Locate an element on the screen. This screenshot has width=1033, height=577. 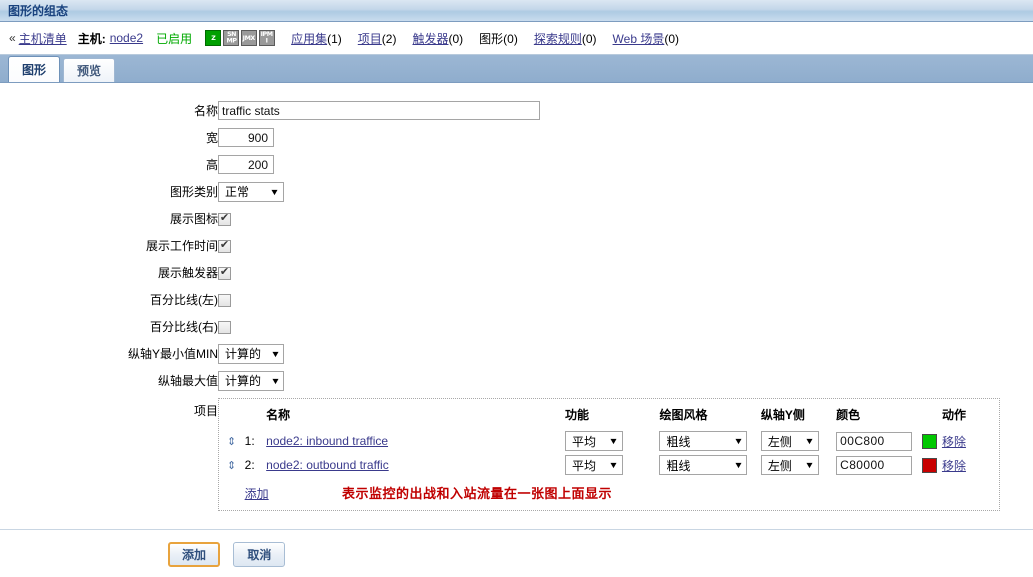
form-row-ymax: 纵轴最大值 计算的 ▼ is located at coordinates (500, 380).